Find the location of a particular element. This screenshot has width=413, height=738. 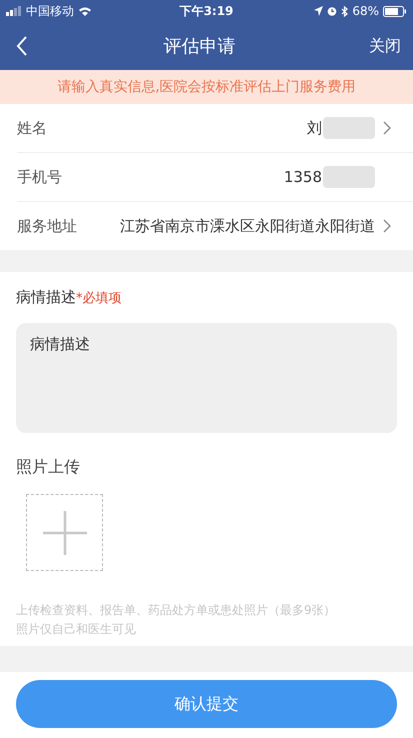

required-note: *必填项 is located at coordinates (99, 298).